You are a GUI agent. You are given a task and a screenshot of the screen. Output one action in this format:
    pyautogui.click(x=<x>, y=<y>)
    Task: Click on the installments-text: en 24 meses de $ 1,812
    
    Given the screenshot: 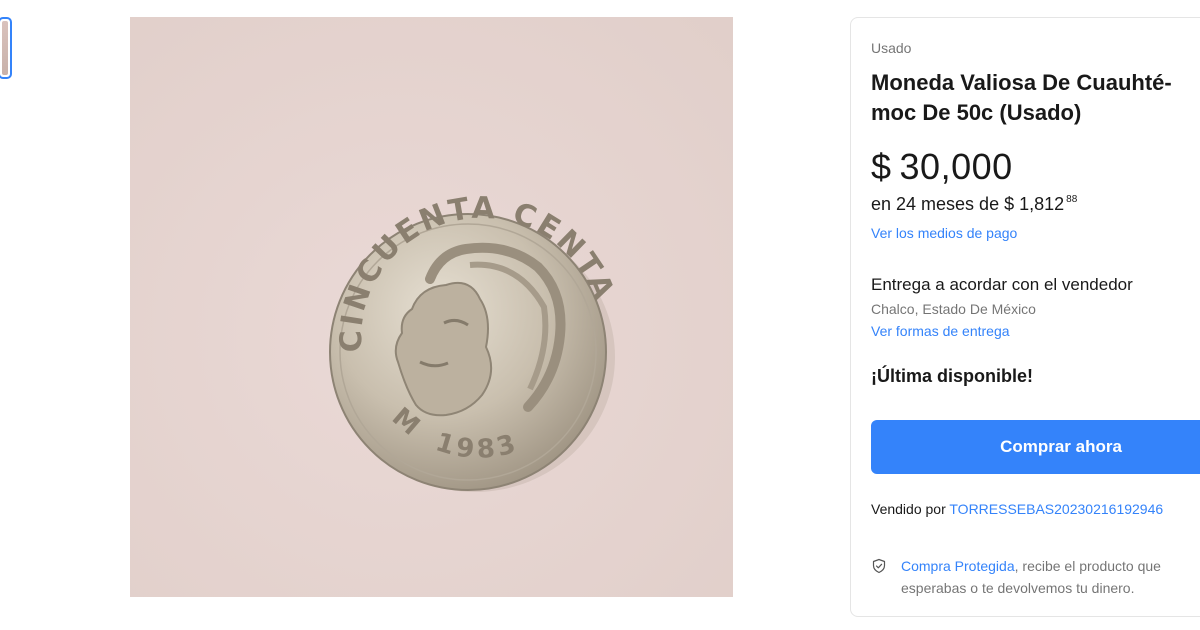 What is the action you would take?
    pyautogui.click(x=968, y=204)
    